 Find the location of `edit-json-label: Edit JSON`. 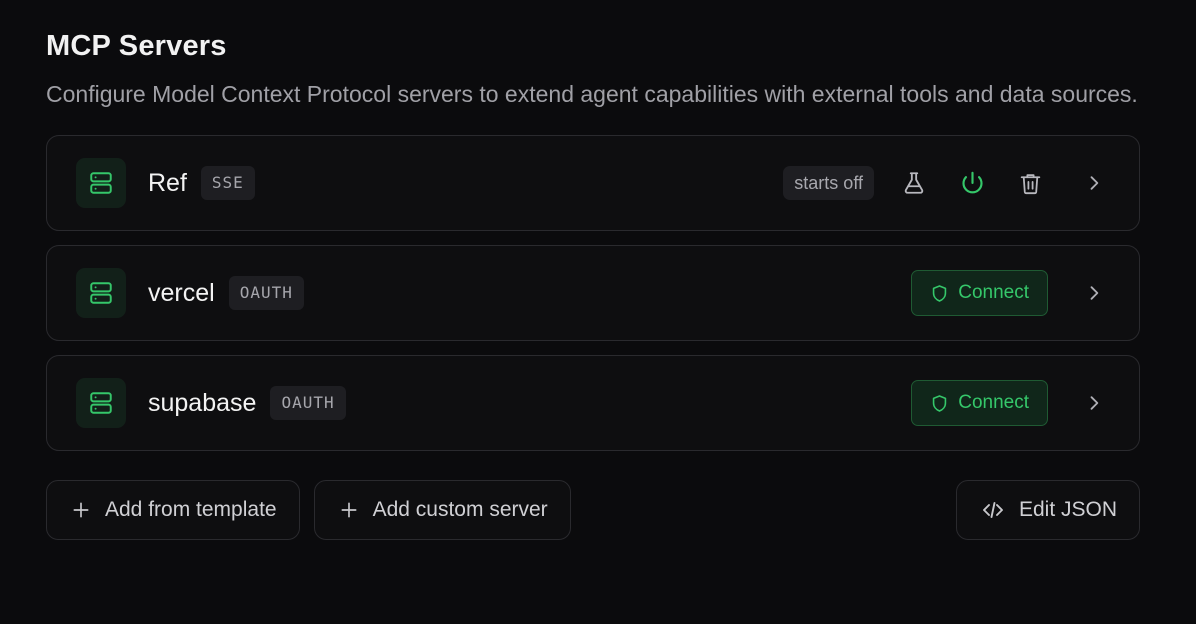

edit-json-label: Edit JSON is located at coordinates (1067, 509).